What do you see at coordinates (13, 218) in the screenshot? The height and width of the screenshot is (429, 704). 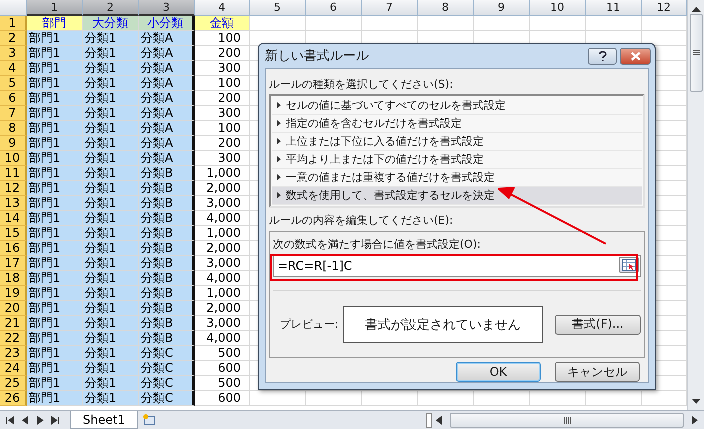 I see `row-header: 14` at bounding box center [13, 218].